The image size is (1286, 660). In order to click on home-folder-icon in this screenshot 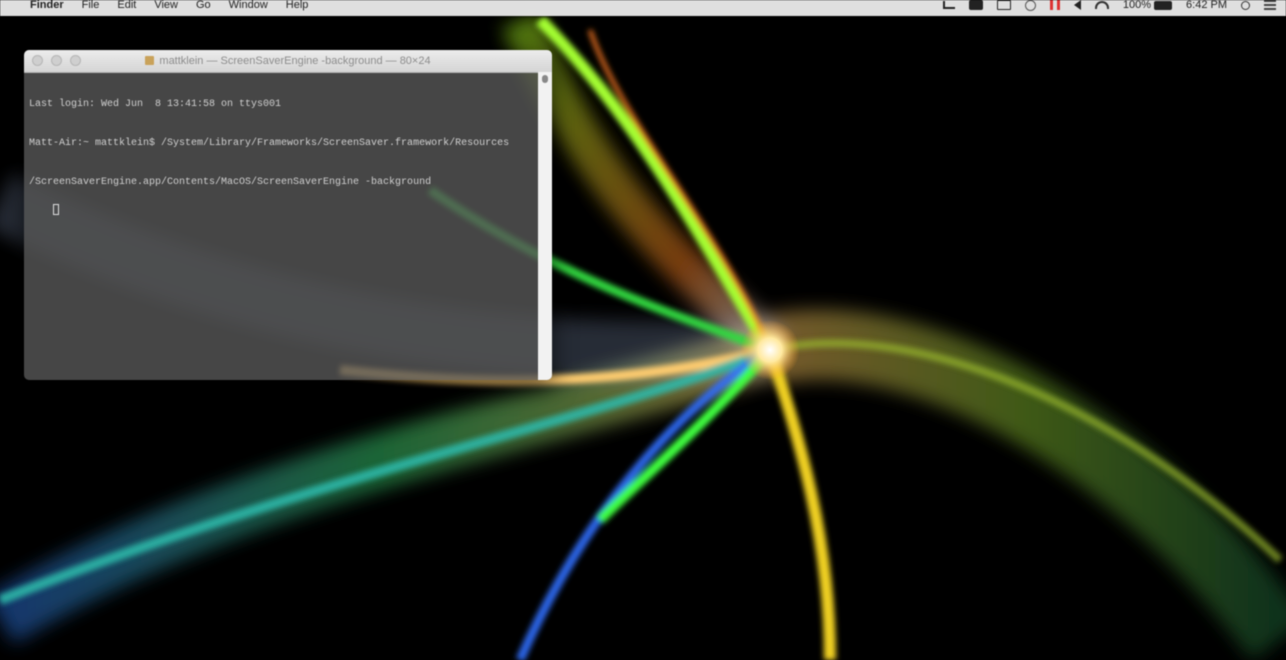, I will do `click(150, 60)`.